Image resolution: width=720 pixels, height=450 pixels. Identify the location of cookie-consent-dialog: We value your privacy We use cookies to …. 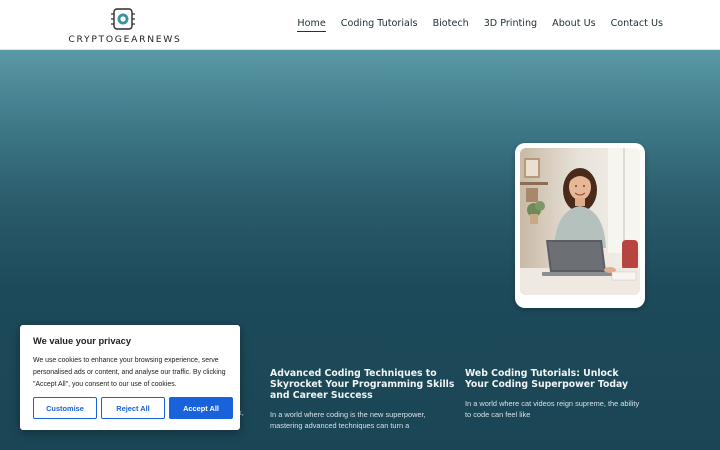
(130, 377).